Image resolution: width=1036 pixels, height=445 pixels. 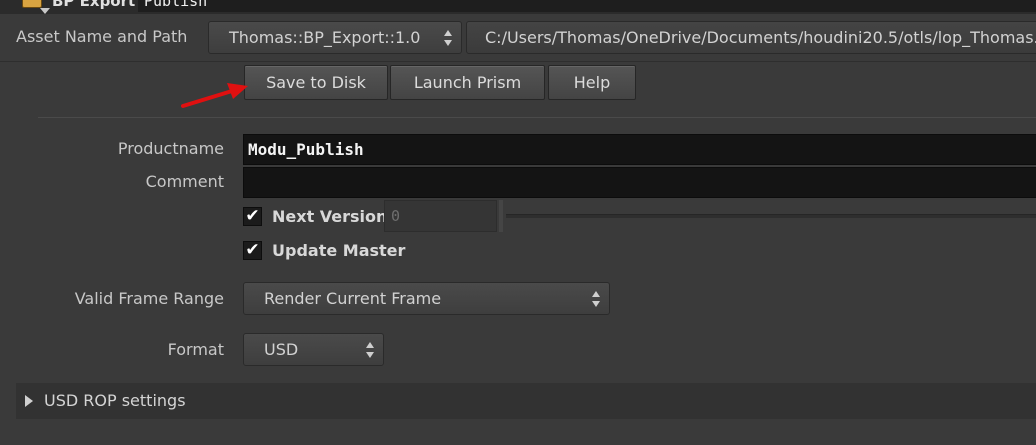 What do you see at coordinates (440, 216) in the screenshot?
I see `next-version-number-field: 0` at bounding box center [440, 216].